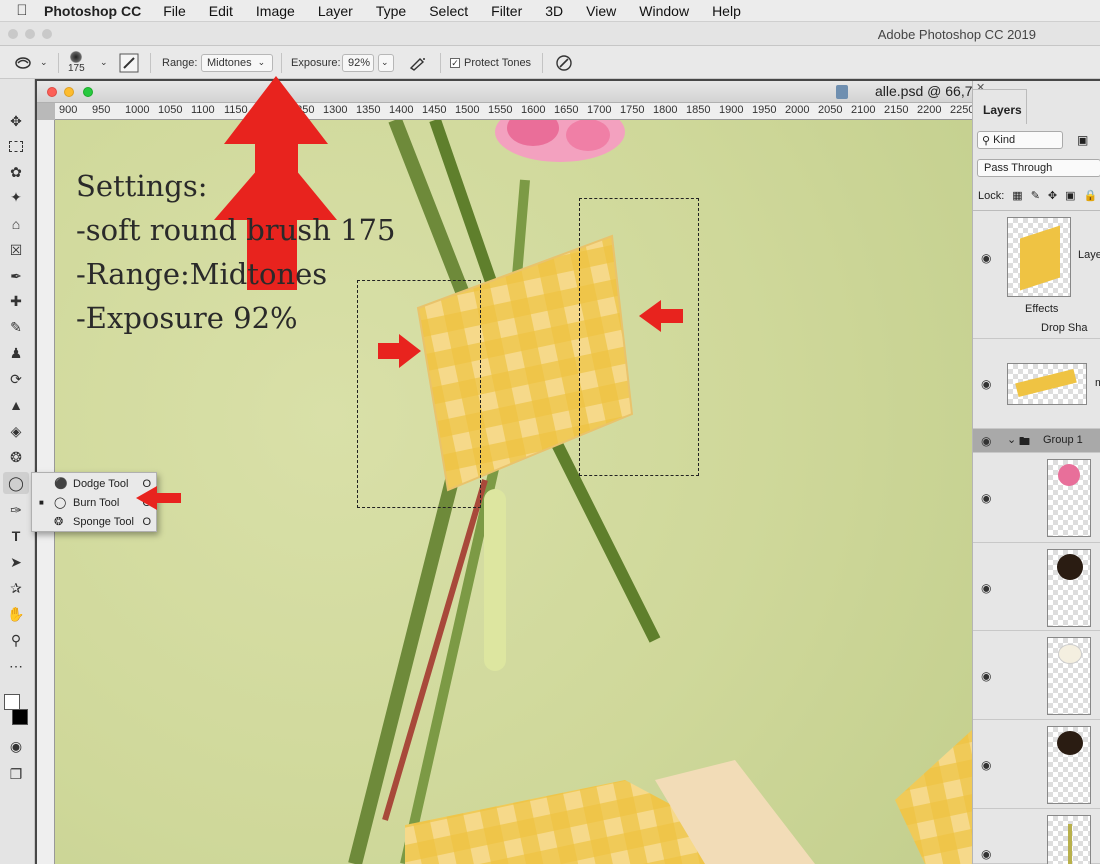 This screenshot has width=1100, height=864. Describe the element at coordinates (69, 92) in the screenshot. I see `doc-minimize-button` at that location.